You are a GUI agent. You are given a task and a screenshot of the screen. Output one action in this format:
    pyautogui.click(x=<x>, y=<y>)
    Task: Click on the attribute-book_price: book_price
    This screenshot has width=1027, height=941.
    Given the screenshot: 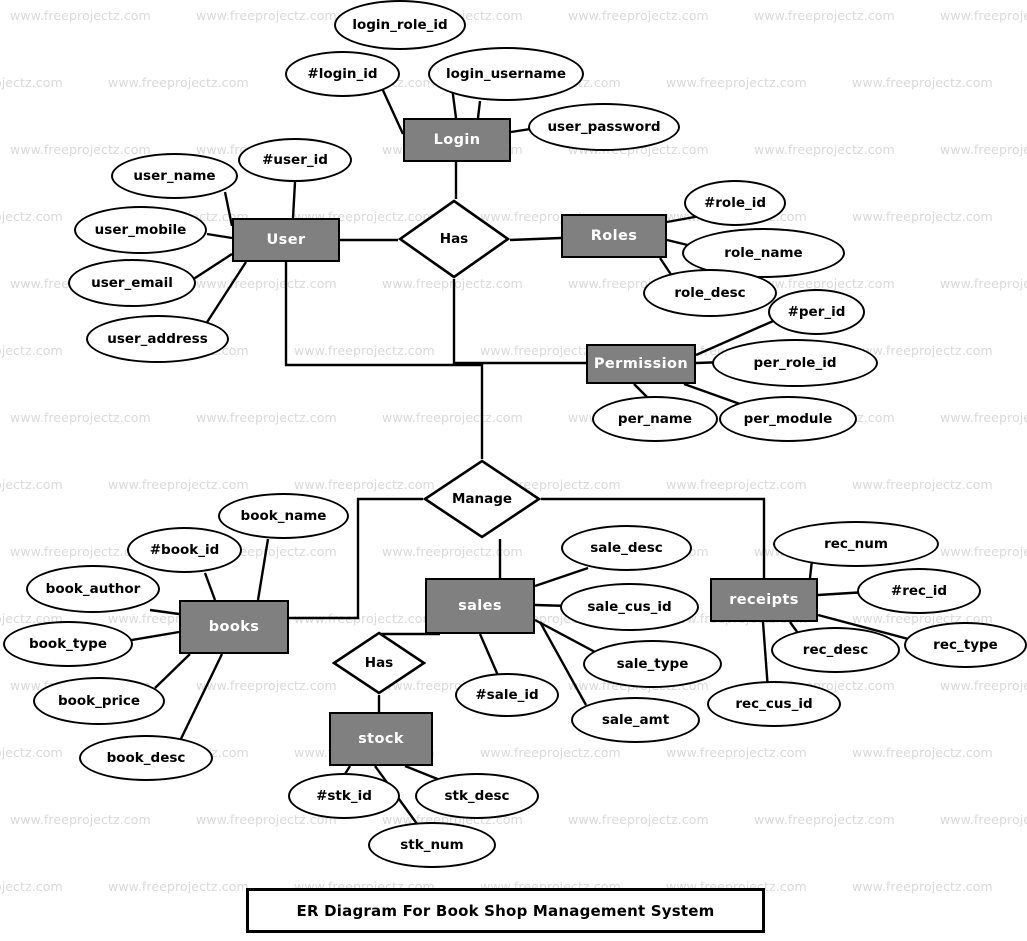 What is the action you would take?
    pyautogui.click(x=99, y=701)
    